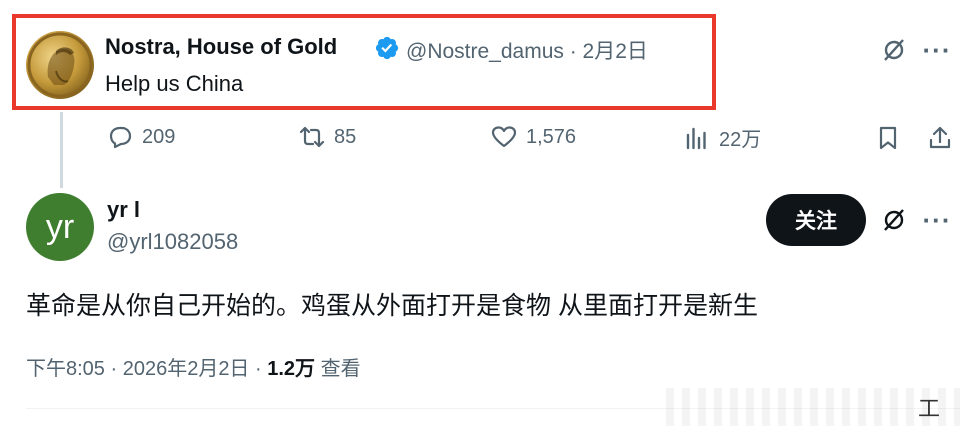  Describe the element at coordinates (123, 210) in the screenshot. I see `reply-author-name: yr l` at that location.